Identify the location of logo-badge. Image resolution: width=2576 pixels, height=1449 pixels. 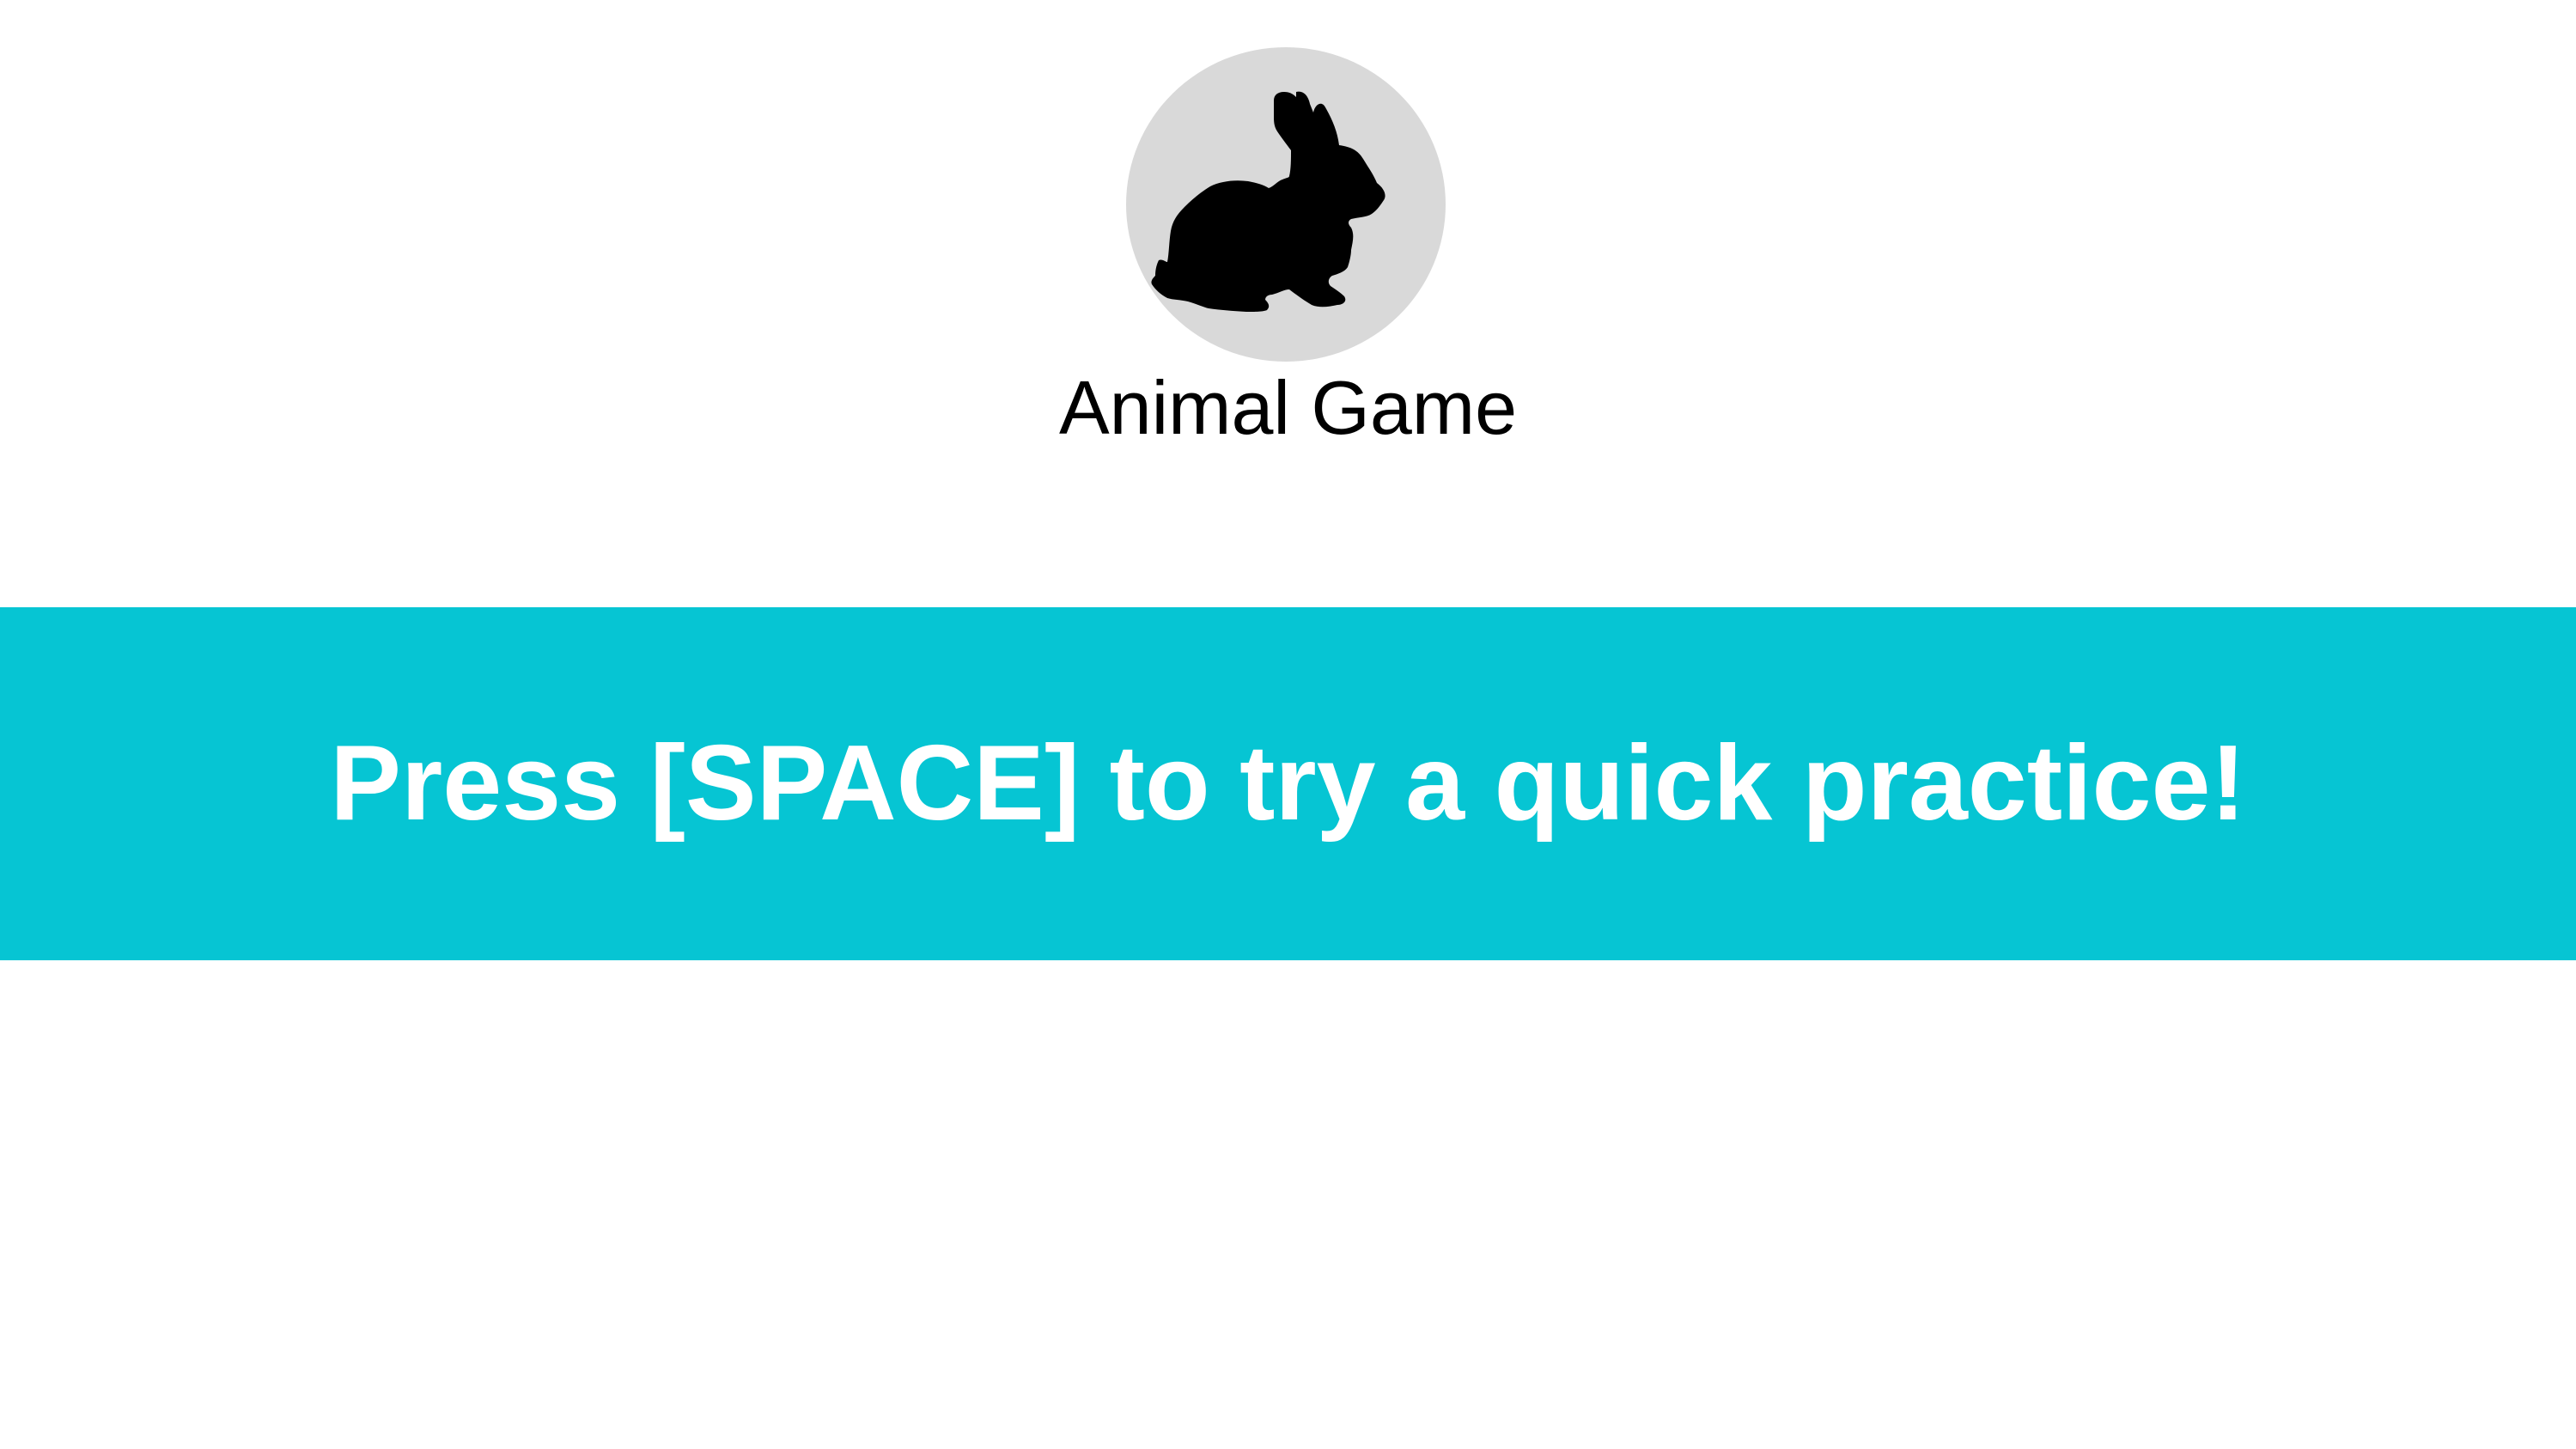
(1286, 204).